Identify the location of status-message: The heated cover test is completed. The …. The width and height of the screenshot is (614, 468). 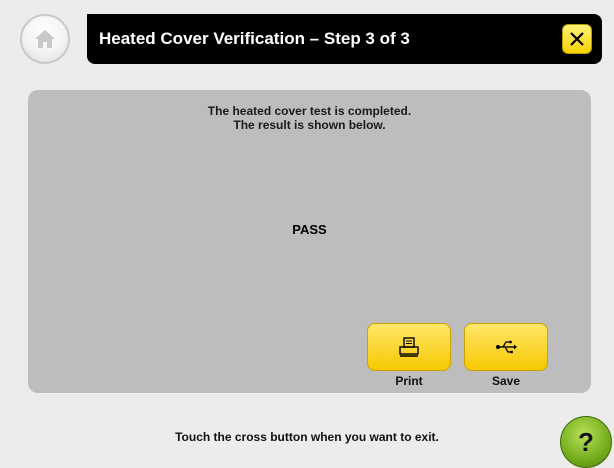
(309, 118).